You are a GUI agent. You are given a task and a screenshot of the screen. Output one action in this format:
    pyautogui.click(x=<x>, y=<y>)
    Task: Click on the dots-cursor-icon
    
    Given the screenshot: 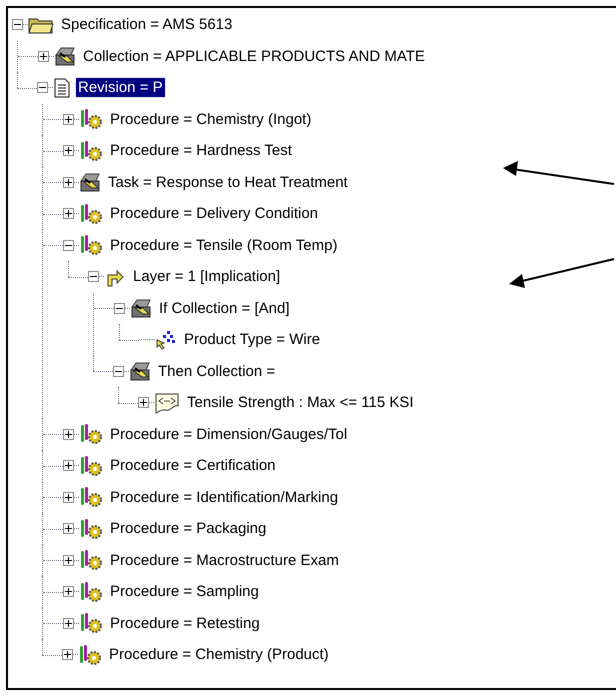 What is the action you would take?
    pyautogui.click(x=166, y=340)
    